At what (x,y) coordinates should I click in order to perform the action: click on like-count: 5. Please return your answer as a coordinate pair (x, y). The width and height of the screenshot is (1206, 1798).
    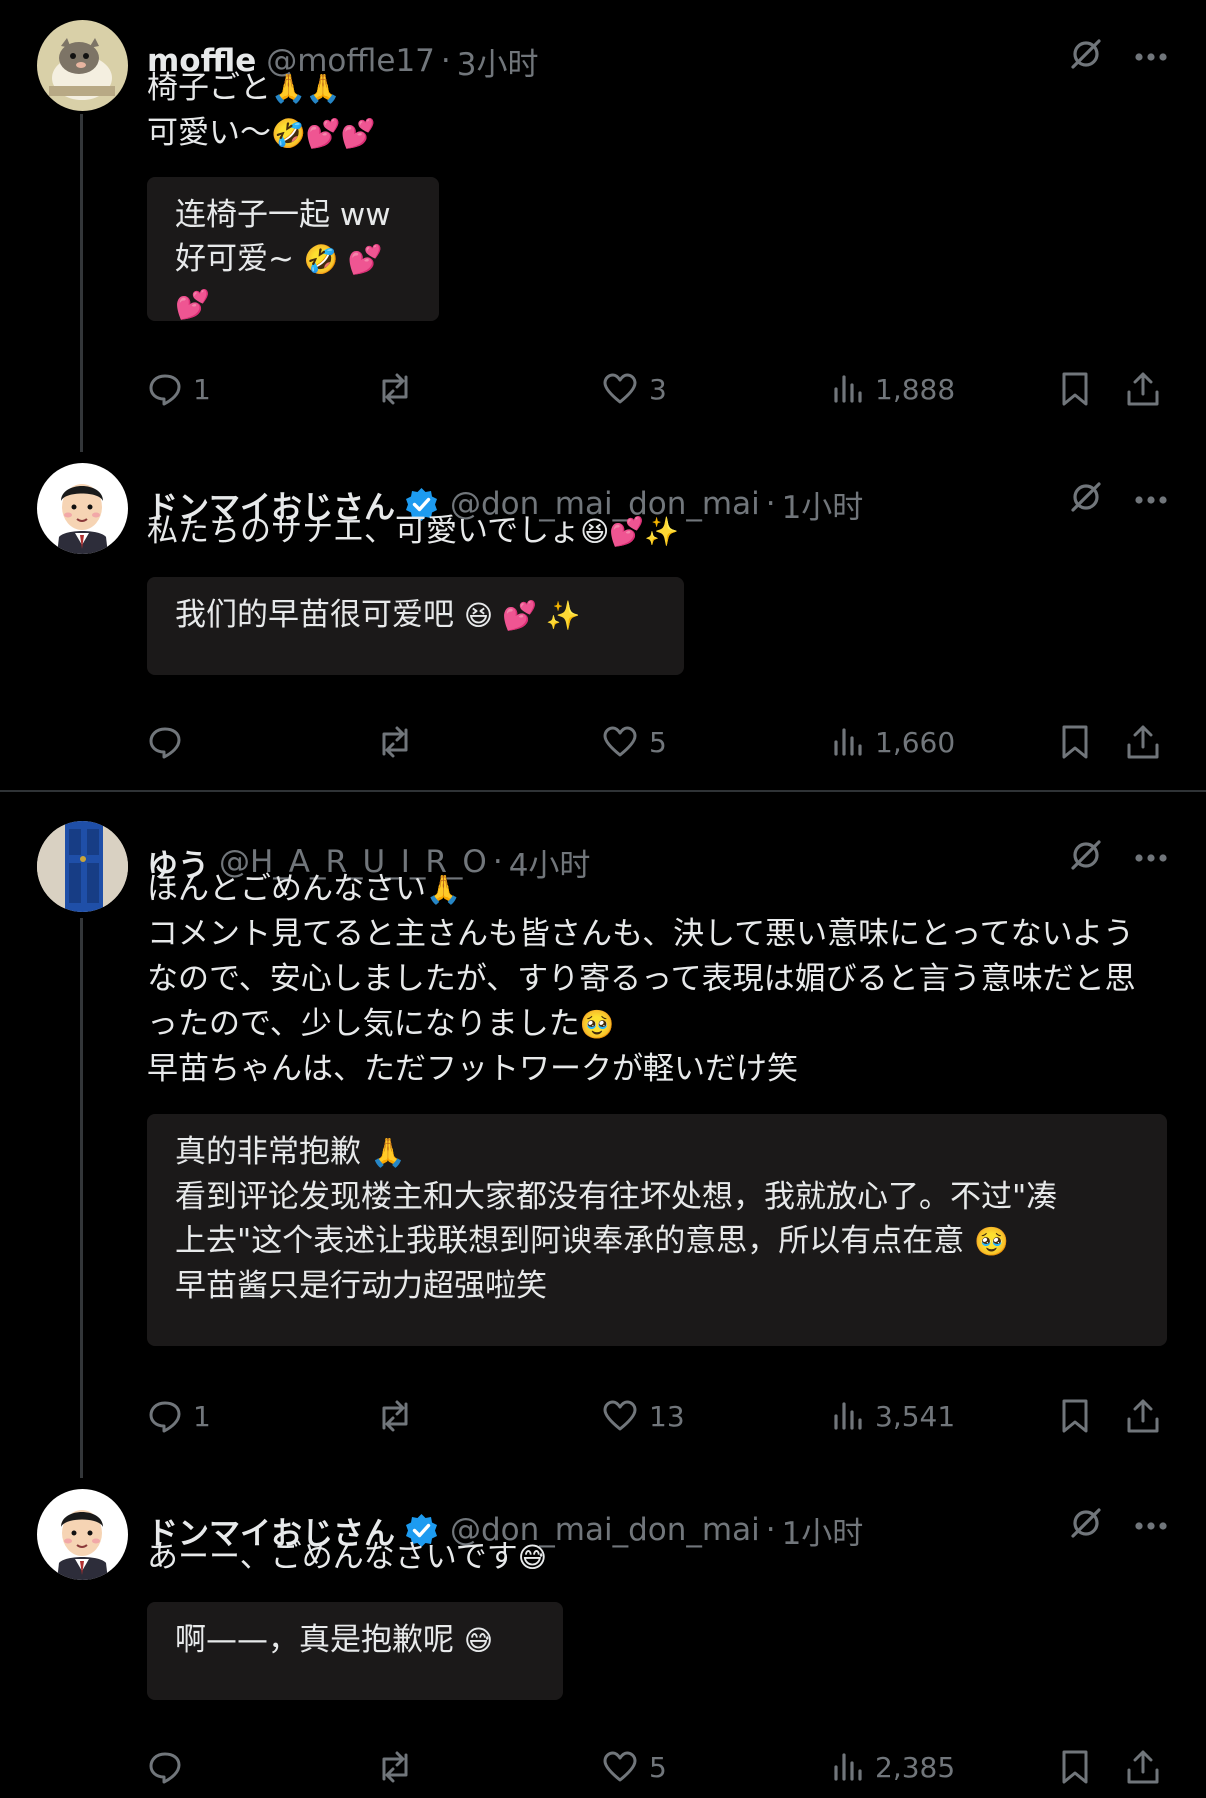
    Looking at the image, I should click on (658, 1767).